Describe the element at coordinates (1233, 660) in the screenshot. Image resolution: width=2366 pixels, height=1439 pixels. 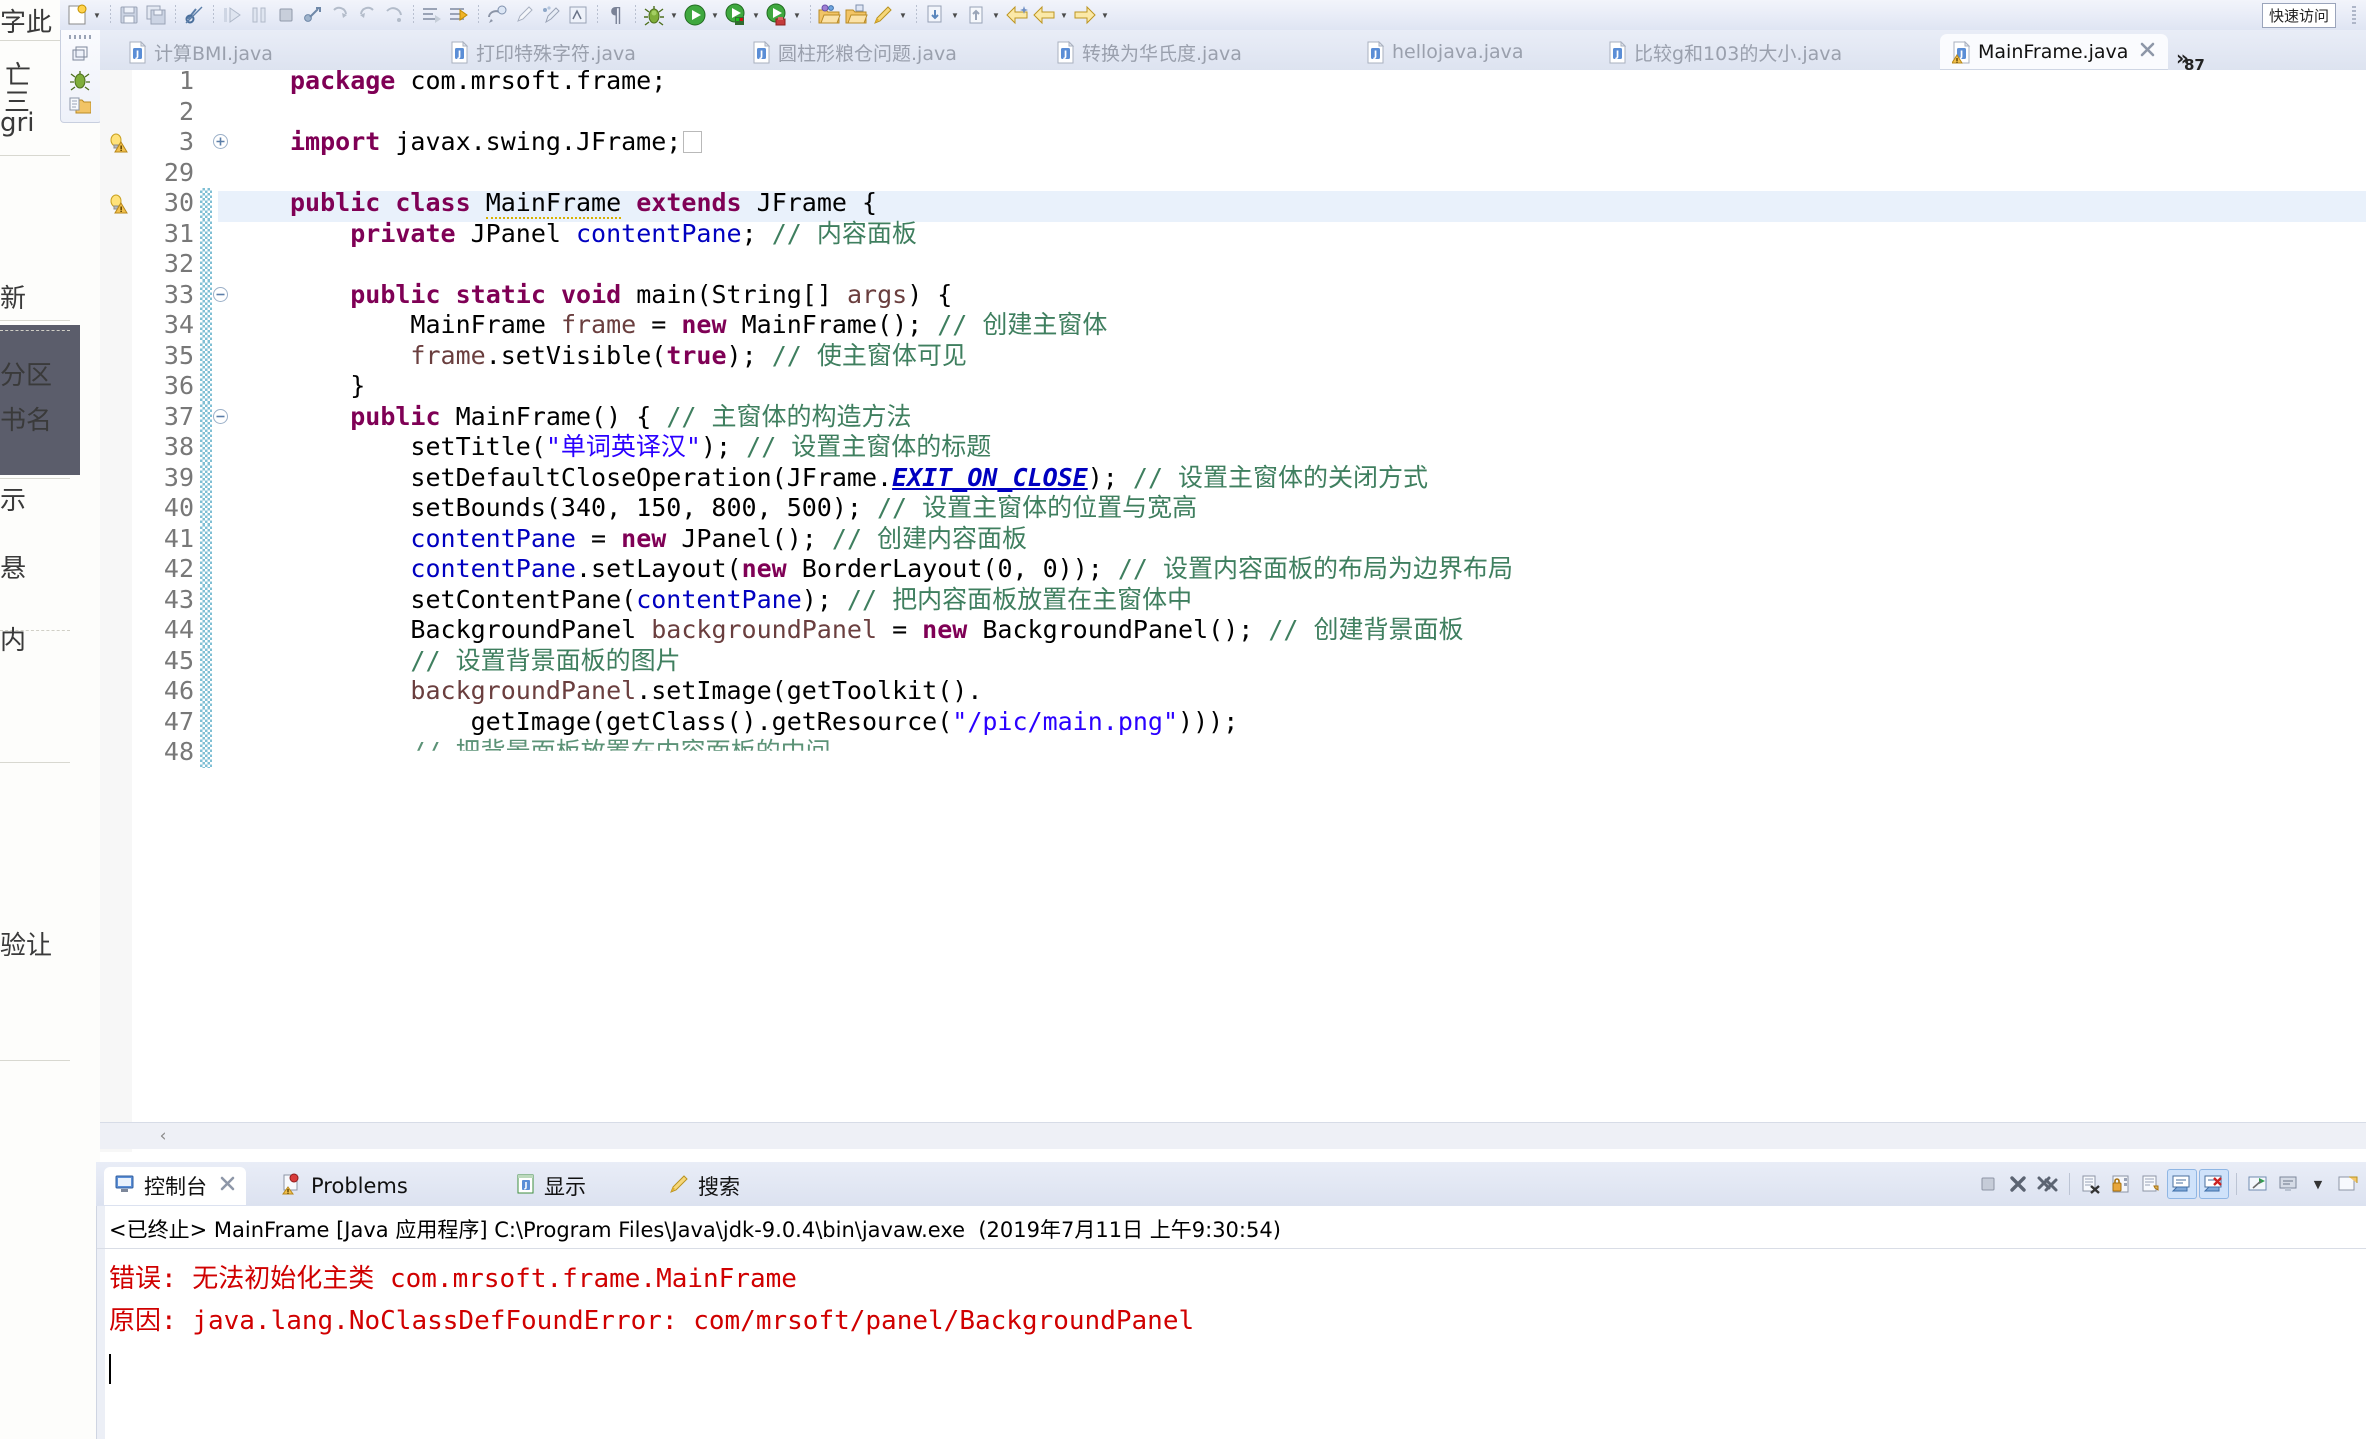
I see `code-line: 45 // 设置背景面板的图片` at that location.